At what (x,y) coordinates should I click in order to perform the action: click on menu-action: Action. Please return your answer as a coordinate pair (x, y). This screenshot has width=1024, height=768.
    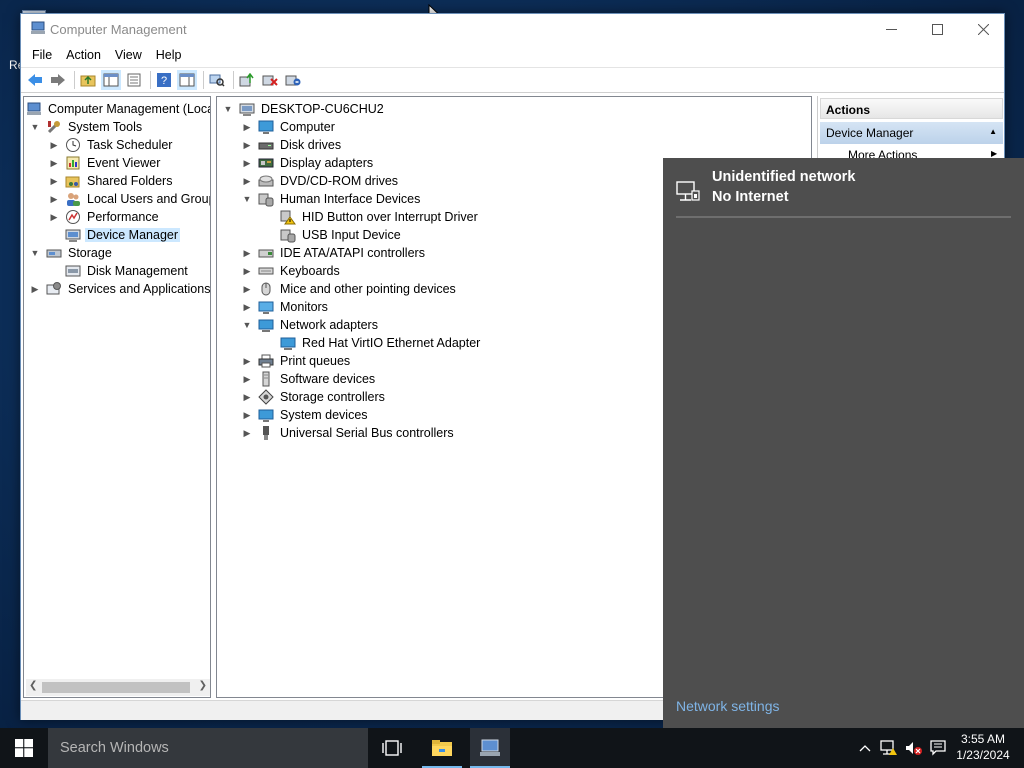
    Looking at the image, I should click on (83, 55).